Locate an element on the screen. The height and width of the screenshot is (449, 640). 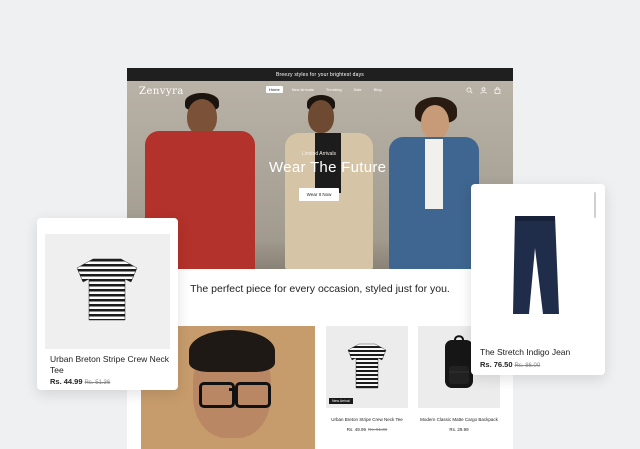
product-popup-price: Rs. 76.50 Rs. 86.00 is located at coordinates (510, 364).